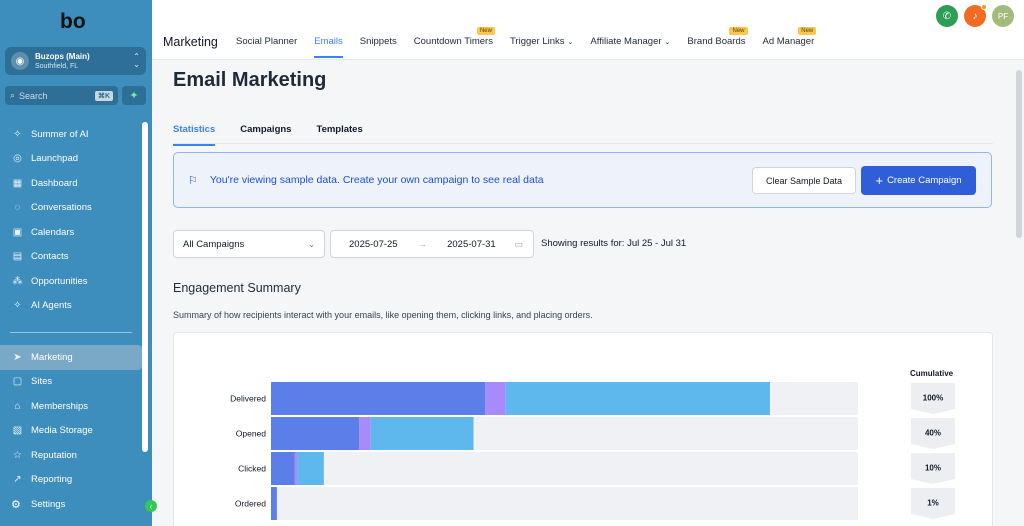  Describe the element at coordinates (62, 56) in the screenshot. I see `account-name: Buzops (Main)` at that location.